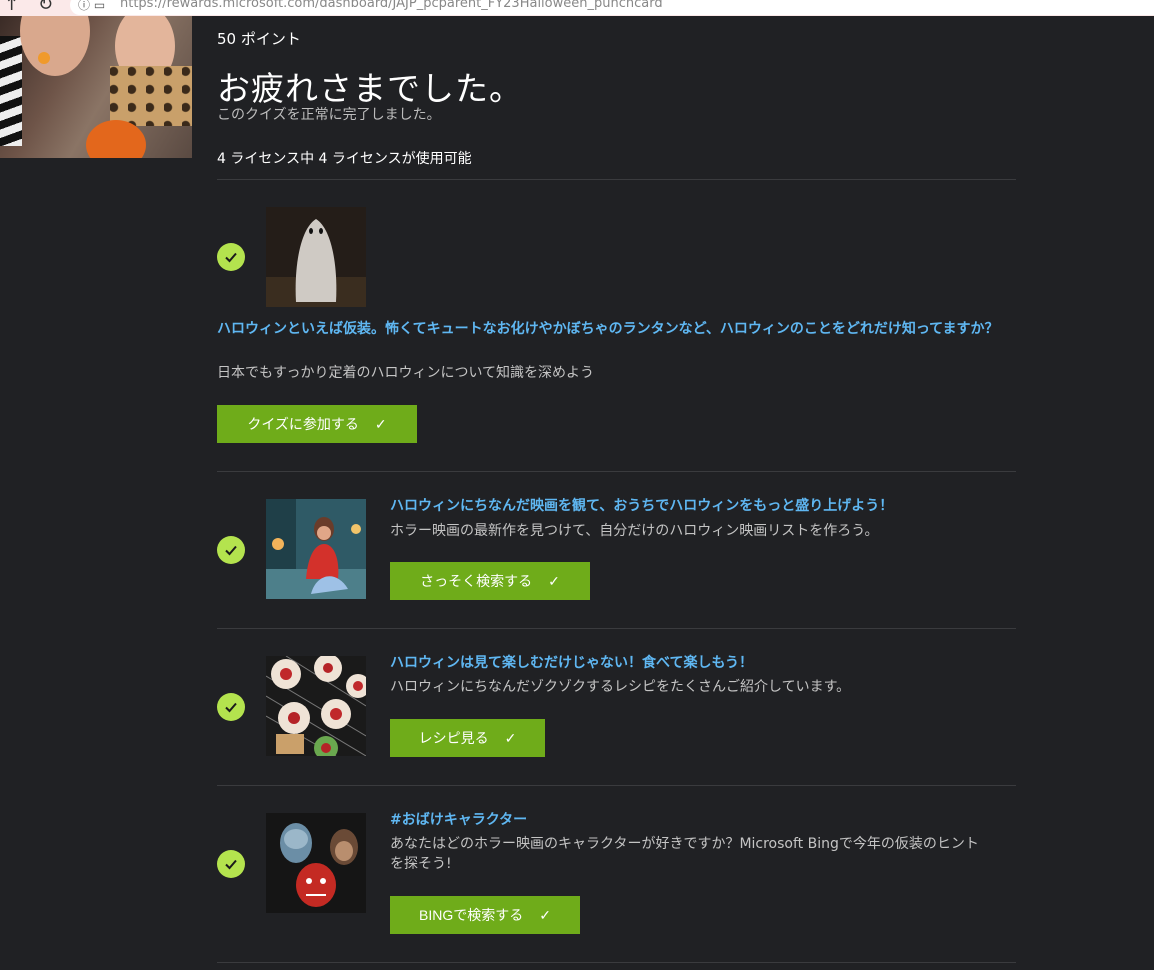 The width and height of the screenshot is (1154, 970). I want to click on item-title: #おばけキャラクター, so click(703, 820).